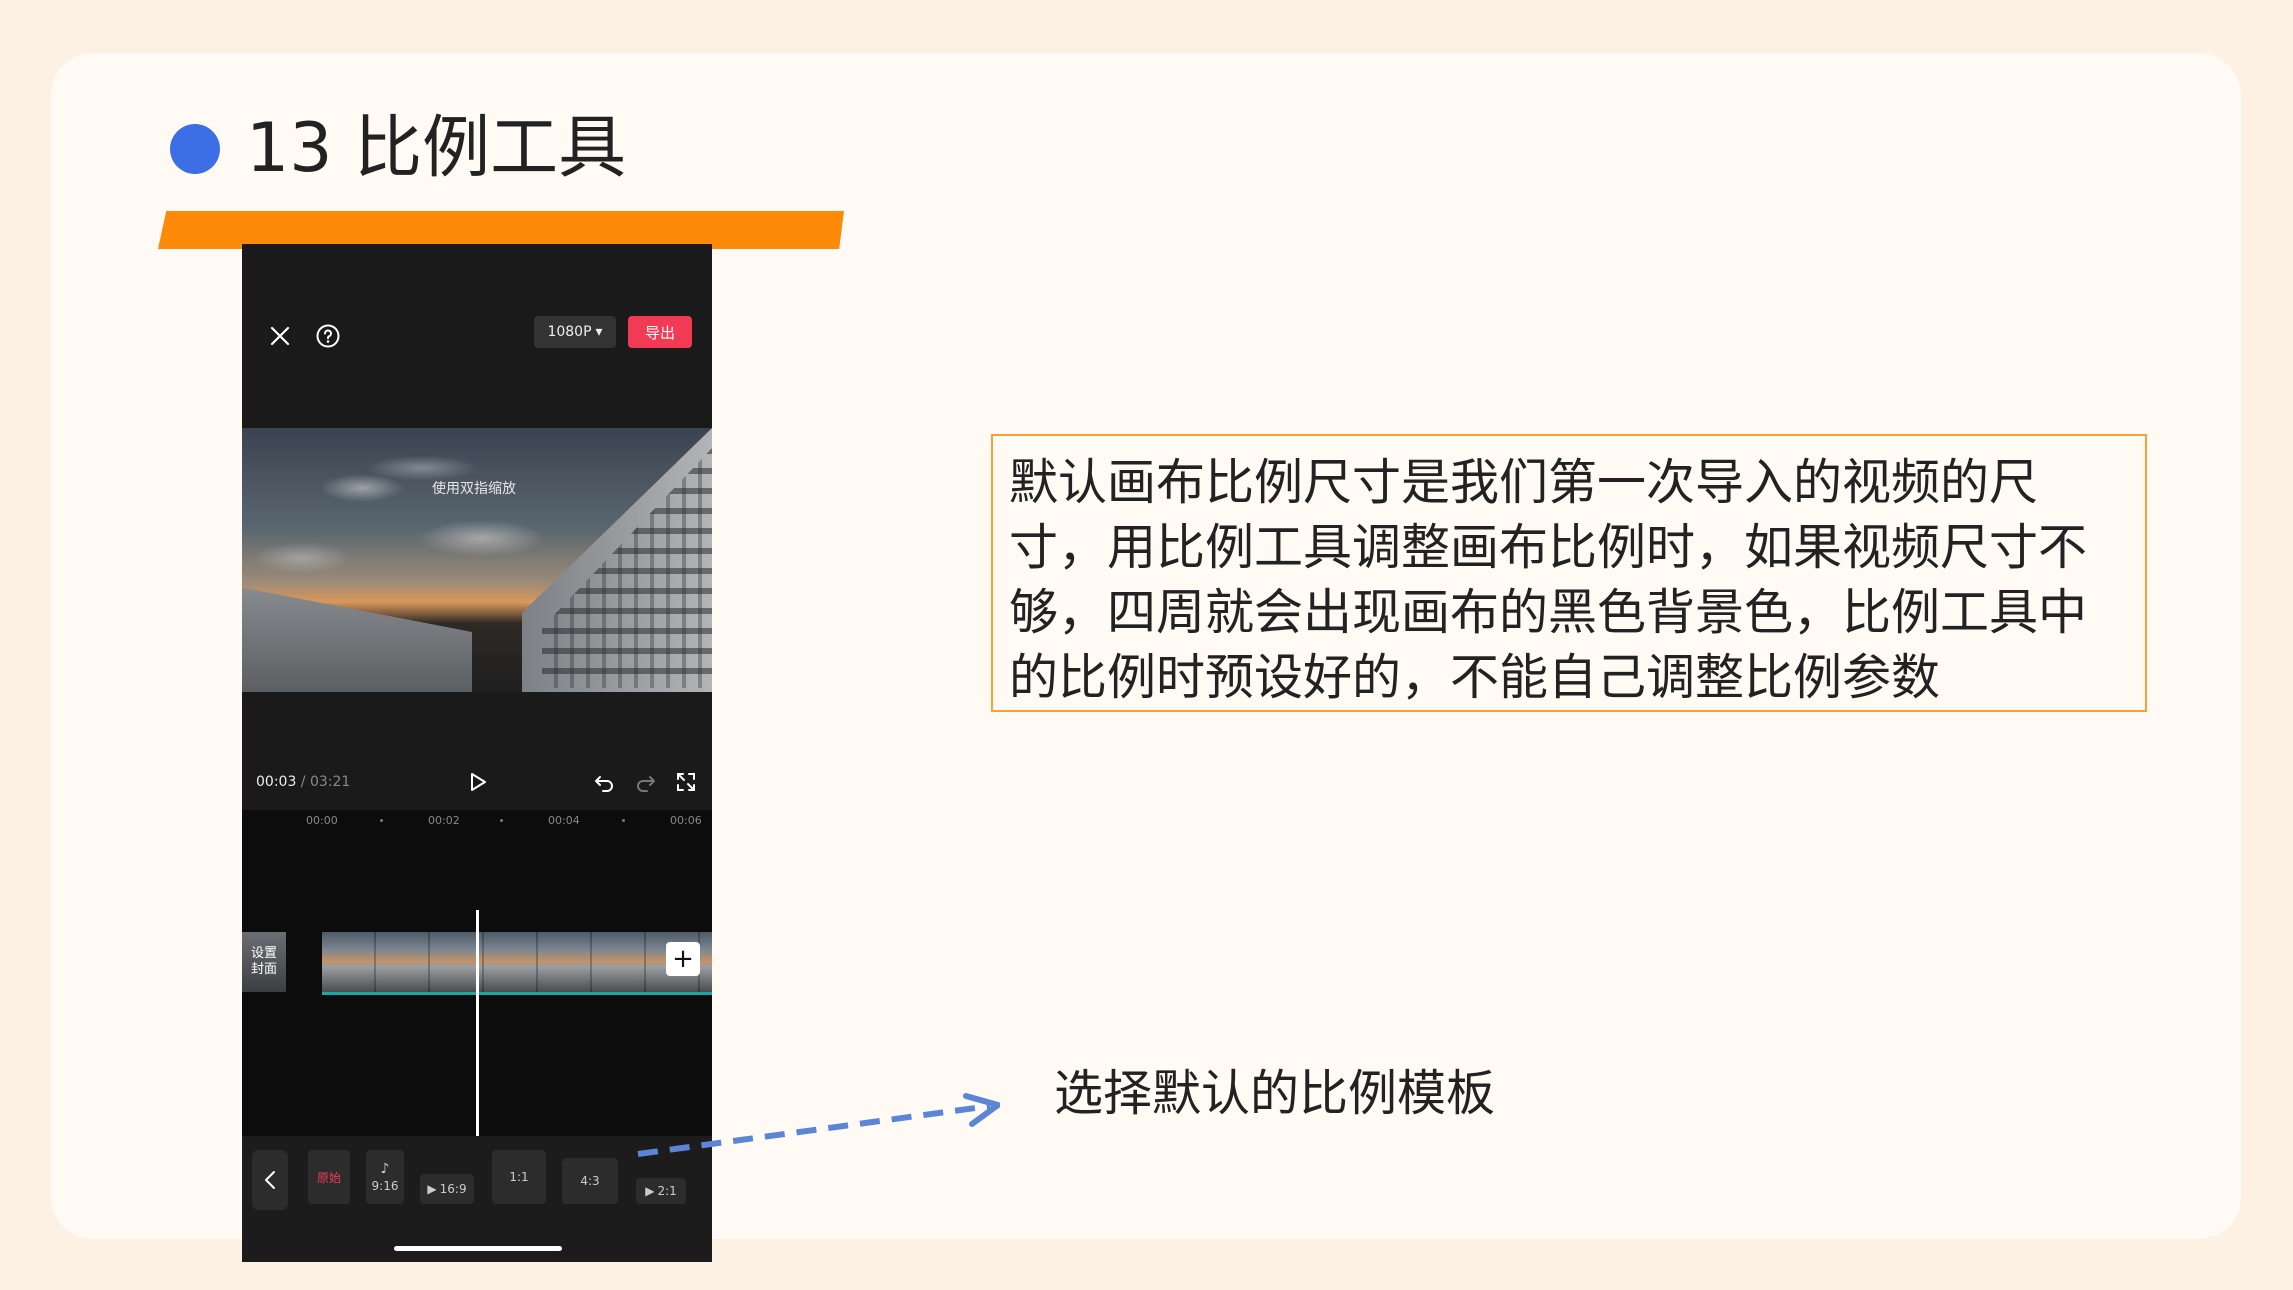 The image size is (2293, 1290). I want to click on title-bullet-icon, so click(195, 149).